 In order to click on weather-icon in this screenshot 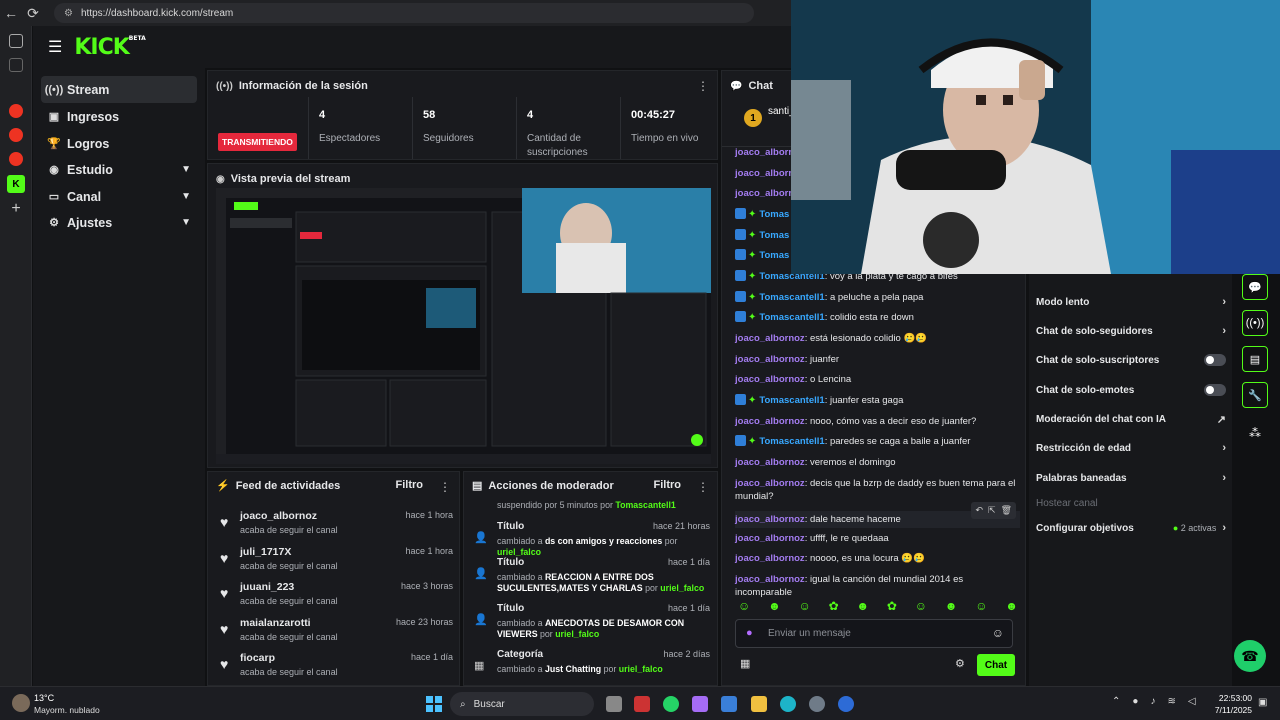, I will do `click(21, 703)`.